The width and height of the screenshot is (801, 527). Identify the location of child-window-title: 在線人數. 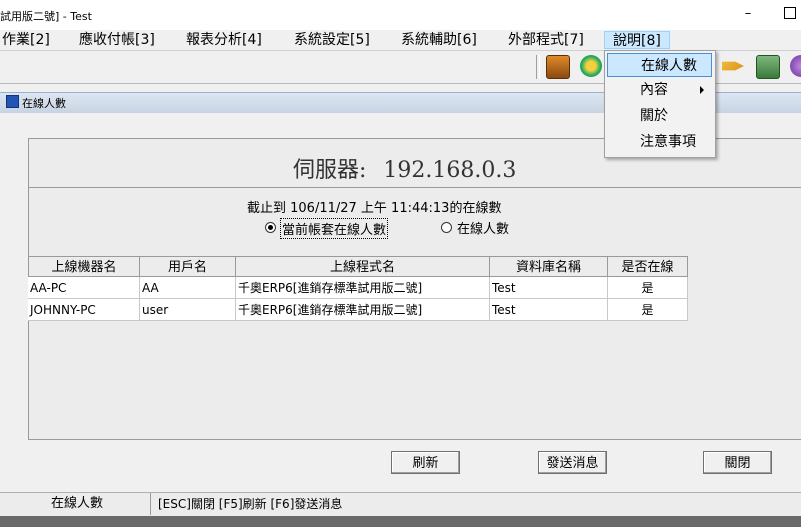
(44, 103).